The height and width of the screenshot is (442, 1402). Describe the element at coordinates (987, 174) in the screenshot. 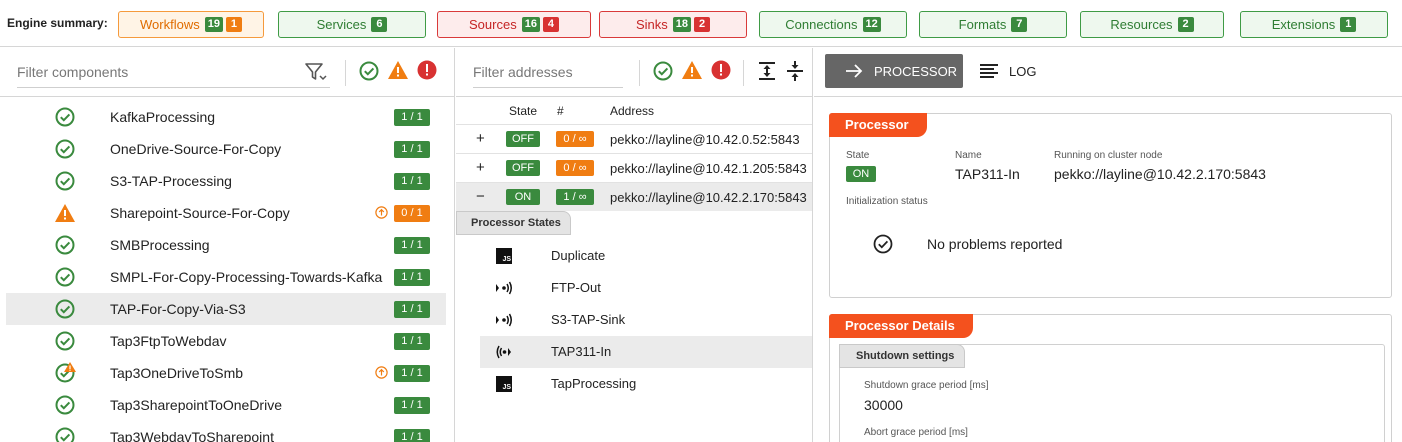

I see `name-value: TAP311-In` at that location.